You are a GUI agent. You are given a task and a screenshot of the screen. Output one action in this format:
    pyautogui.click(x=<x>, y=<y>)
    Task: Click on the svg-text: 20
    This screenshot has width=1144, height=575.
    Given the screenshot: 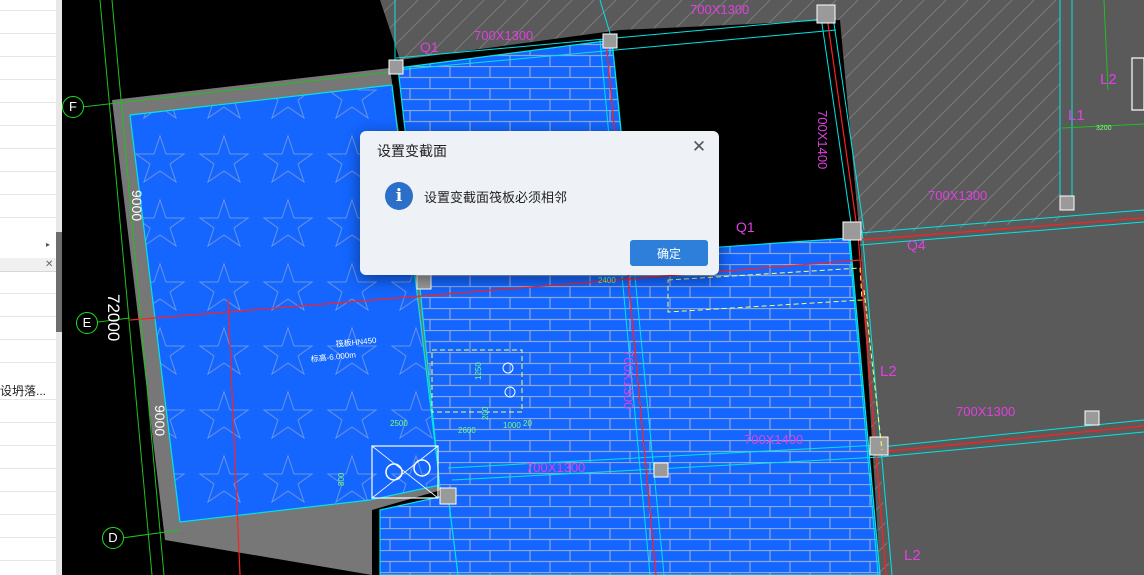 What is the action you would take?
    pyautogui.click(x=527, y=423)
    